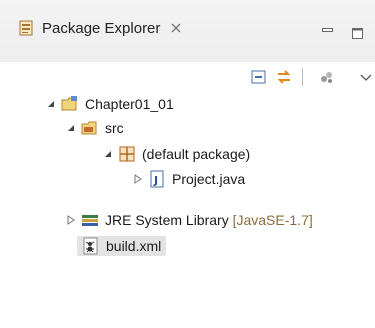 The image size is (375, 328). I want to click on java-file-icon: J, so click(157, 179).